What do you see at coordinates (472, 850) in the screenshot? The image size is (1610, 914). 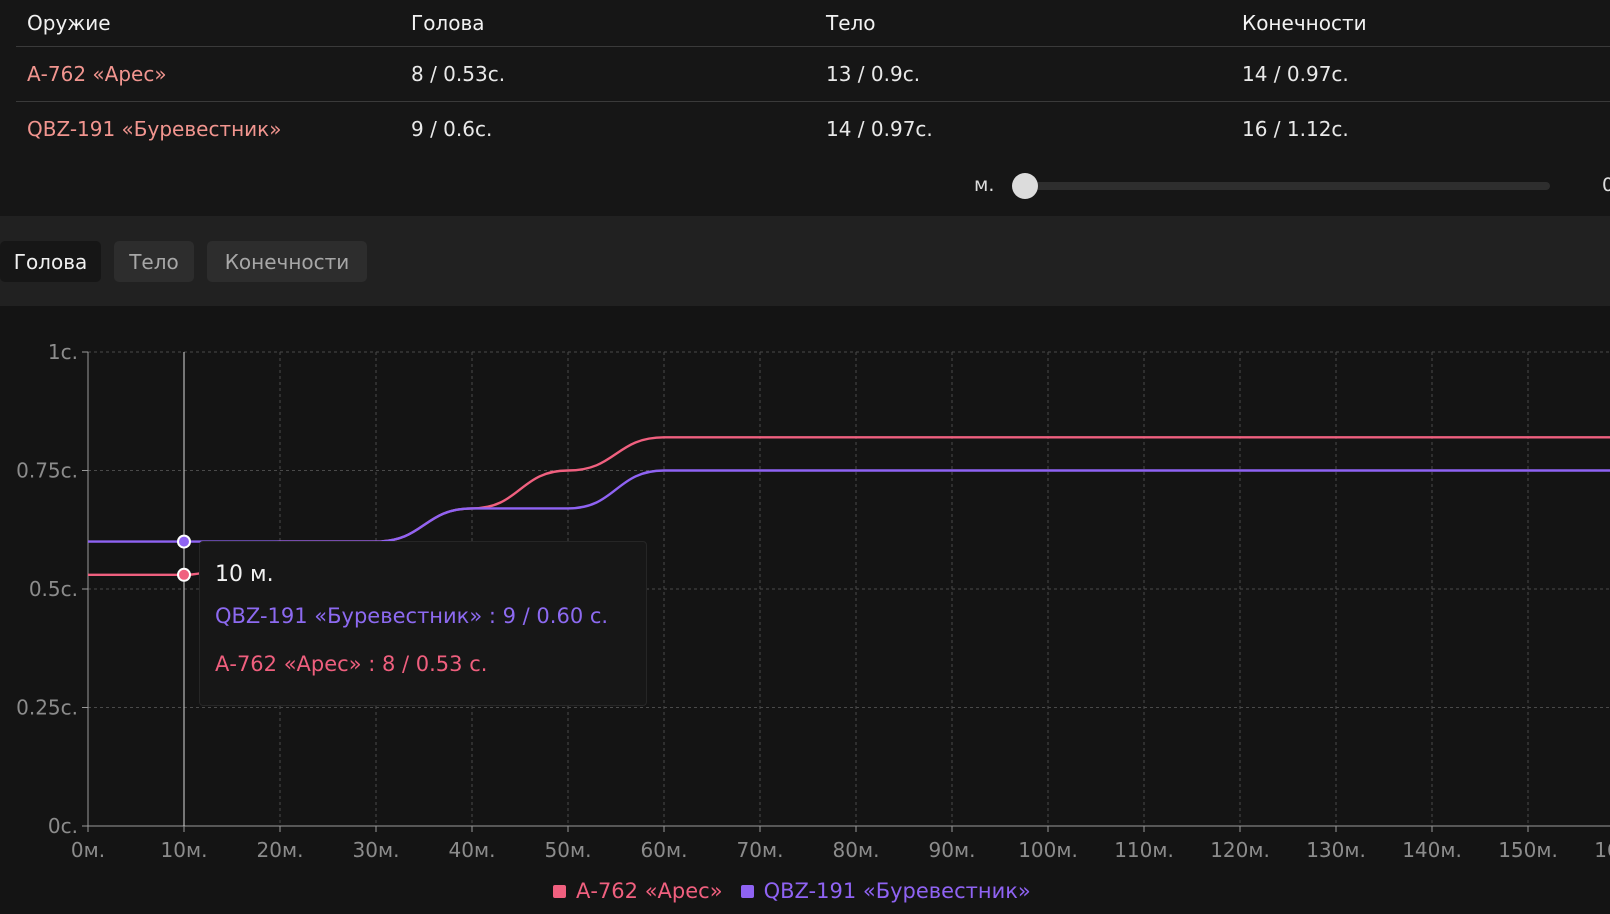 I see `x-tick-label: 40м.` at bounding box center [472, 850].